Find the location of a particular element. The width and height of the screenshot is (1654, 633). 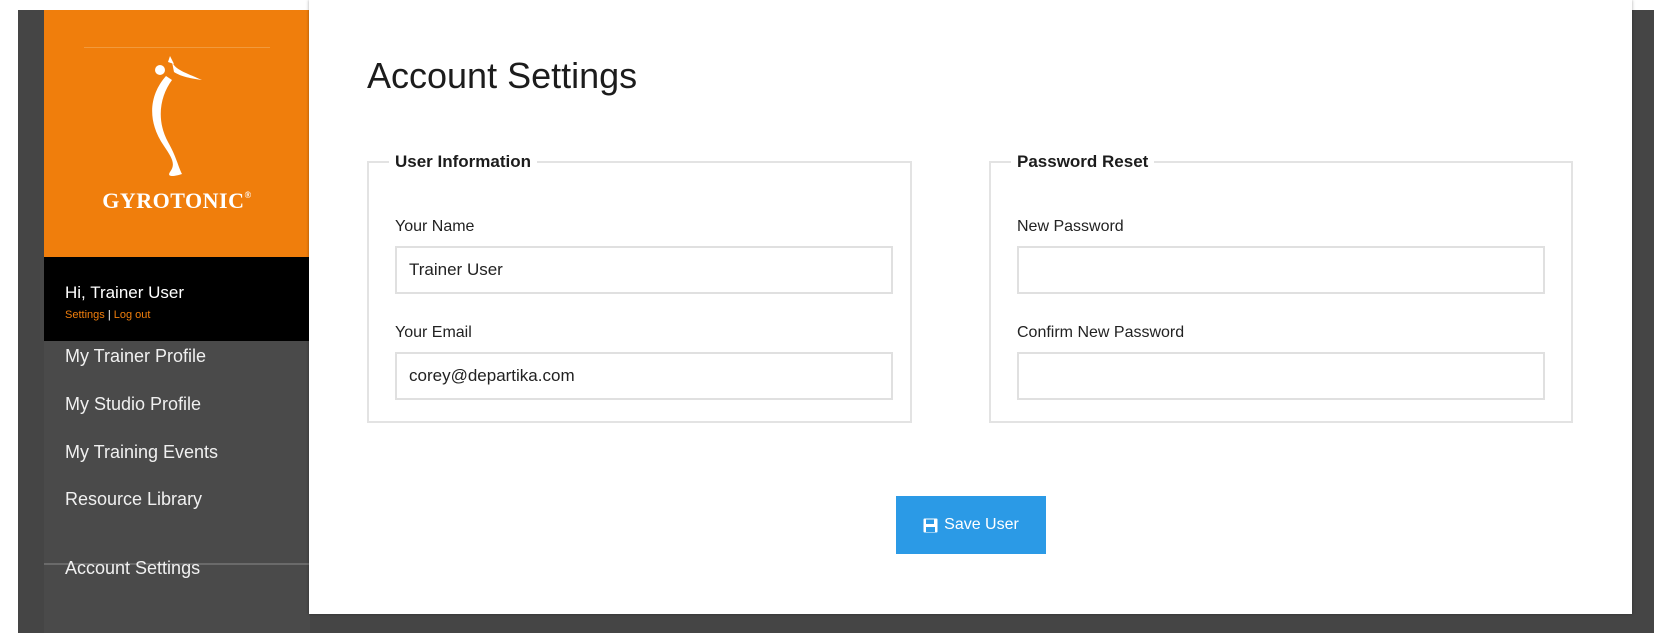

user-greeting: Hi, Trainer User is located at coordinates (125, 292).